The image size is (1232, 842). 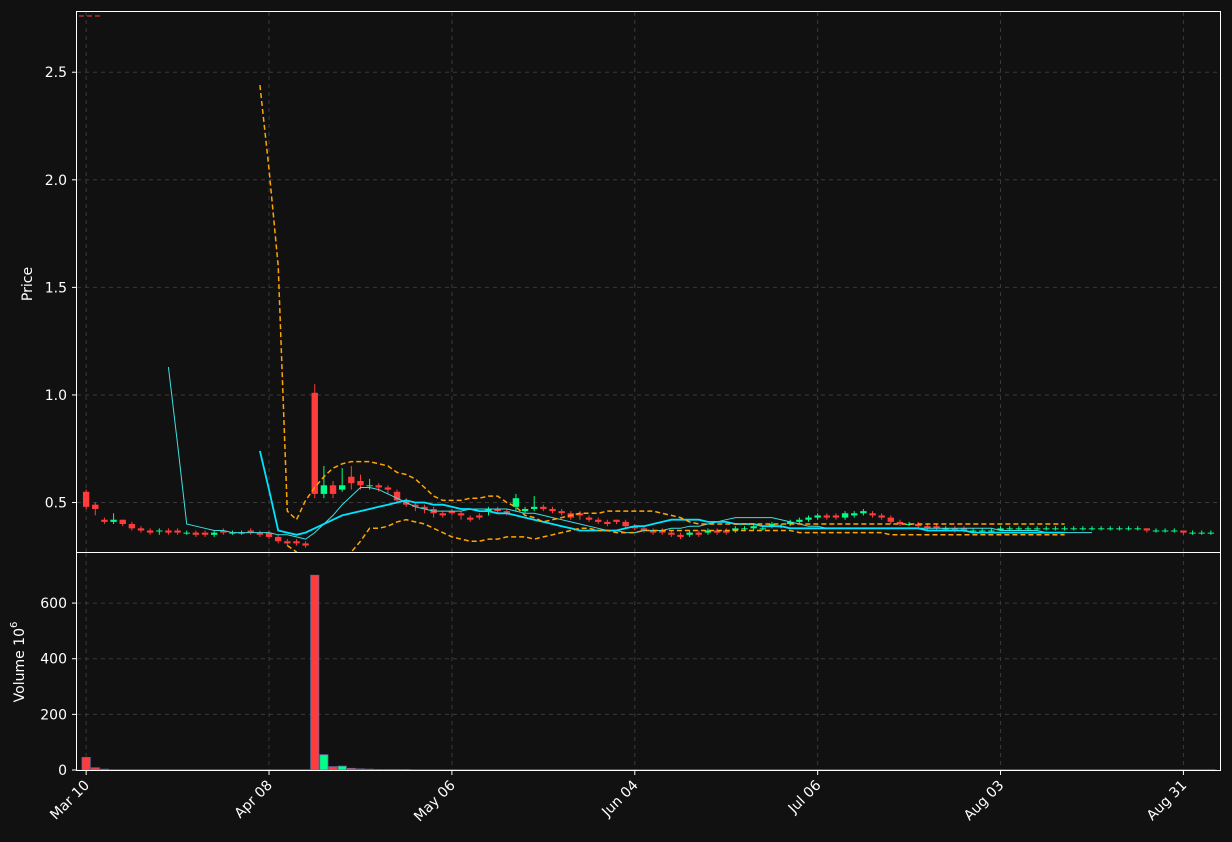 What do you see at coordinates (61, 288) in the screenshot?
I see `price-y-ticks: 0.5 1.0 1.5 2.0 2.5` at bounding box center [61, 288].